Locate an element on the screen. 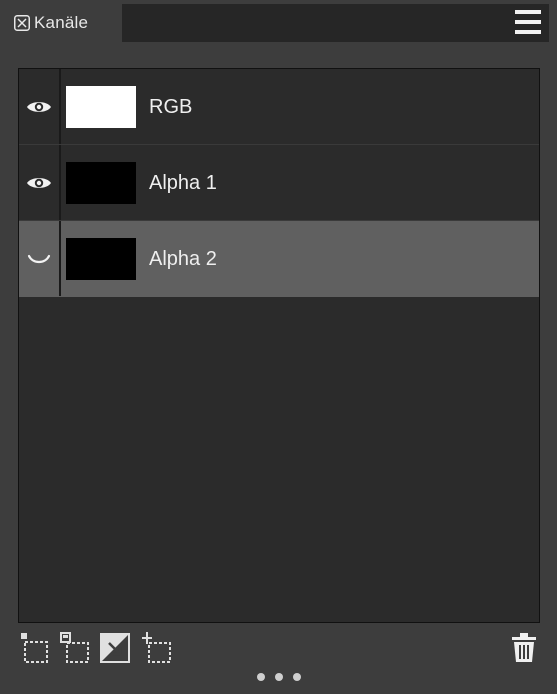  trash-icon is located at coordinates (525, 648).